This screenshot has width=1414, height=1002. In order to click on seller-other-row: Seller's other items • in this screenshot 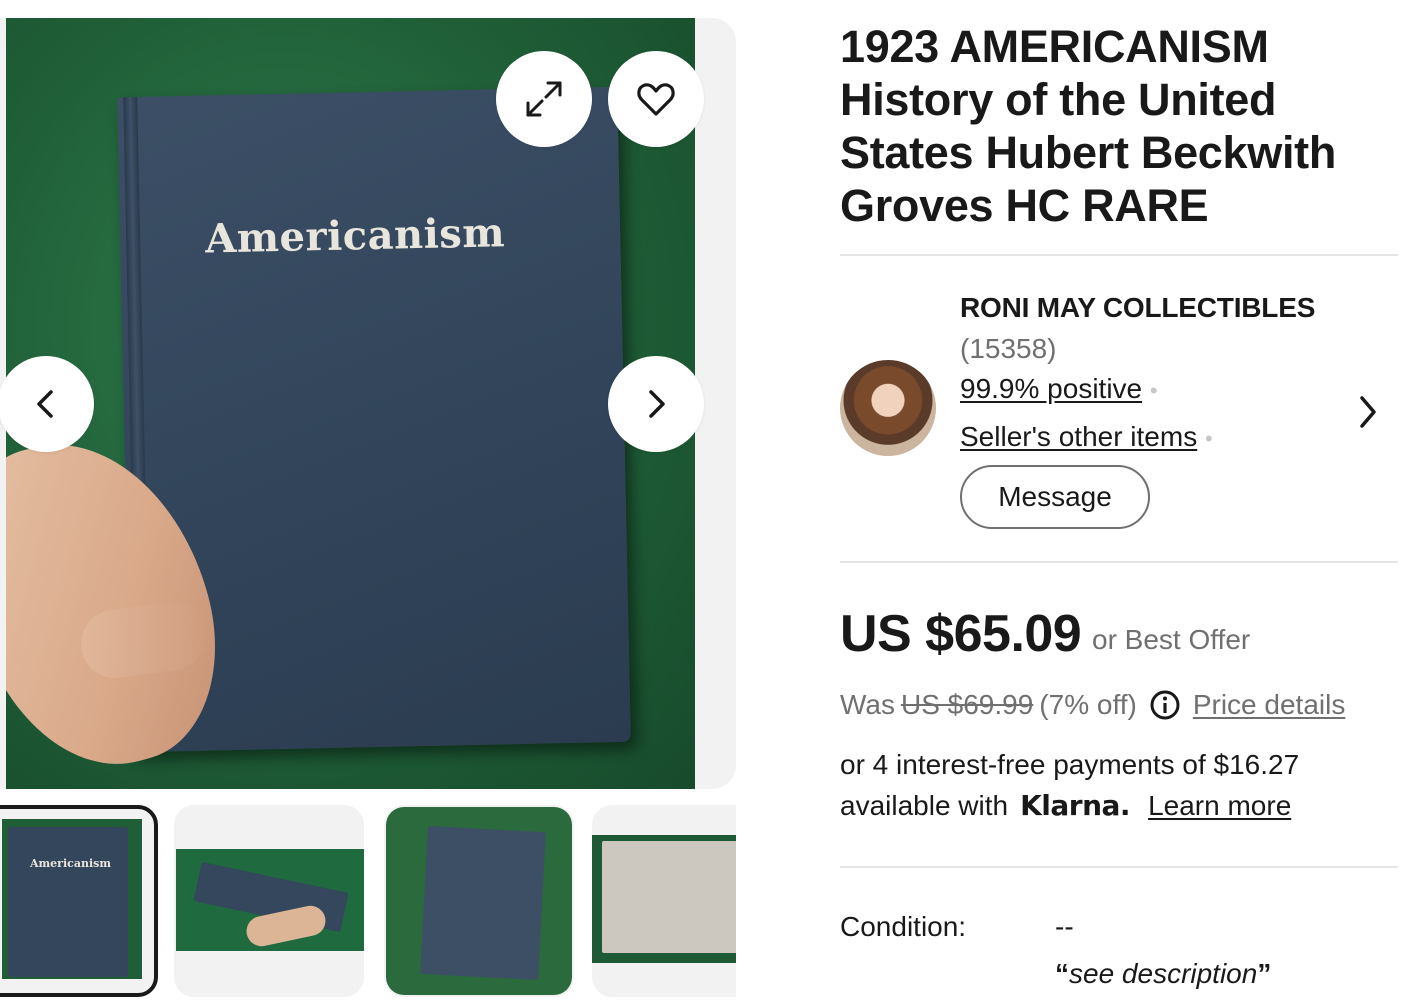, I will do `click(1086, 437)`.